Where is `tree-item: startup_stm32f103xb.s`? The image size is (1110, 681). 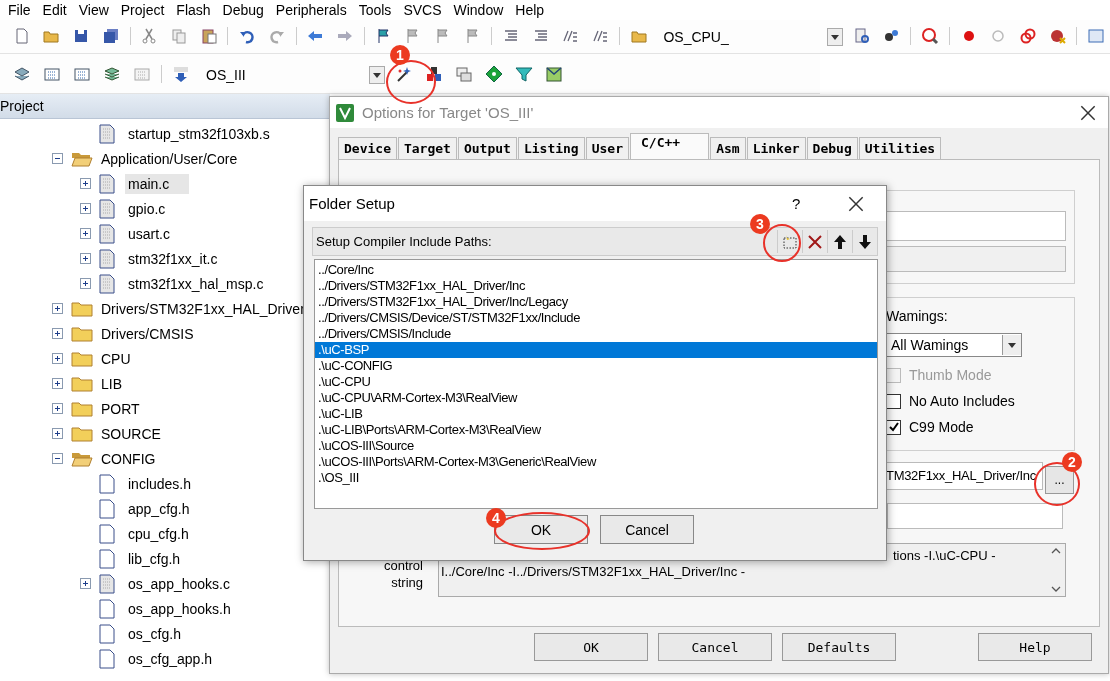 tree-item: startup_stm32f103xb.s is located at coordinates (199, 133).